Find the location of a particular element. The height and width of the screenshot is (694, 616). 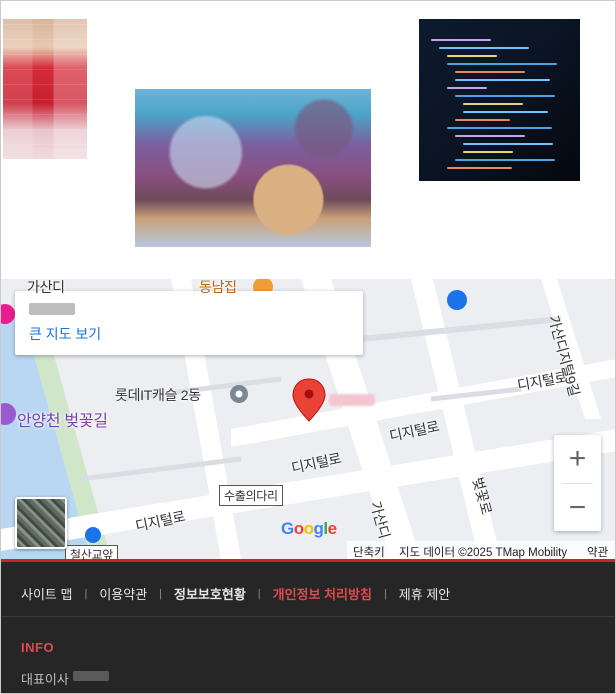

terms-link: 약관 is located at coordinates (597, 551).